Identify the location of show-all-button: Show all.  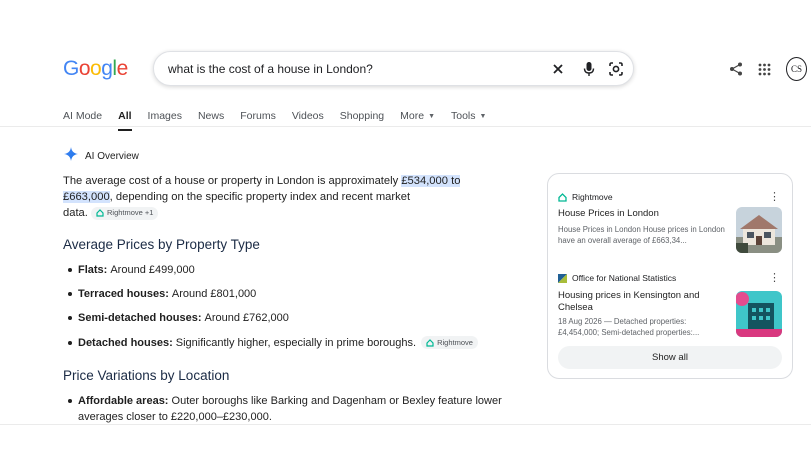
(670, 357).